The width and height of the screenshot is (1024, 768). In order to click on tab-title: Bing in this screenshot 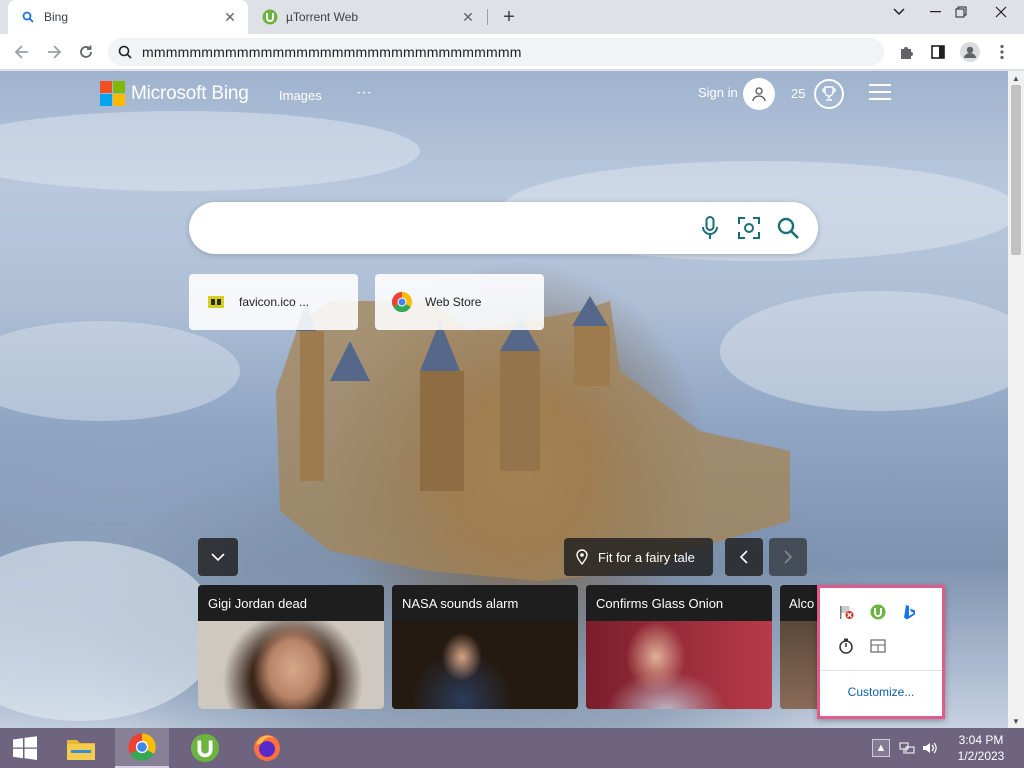, I will do `click(56, 17)`.